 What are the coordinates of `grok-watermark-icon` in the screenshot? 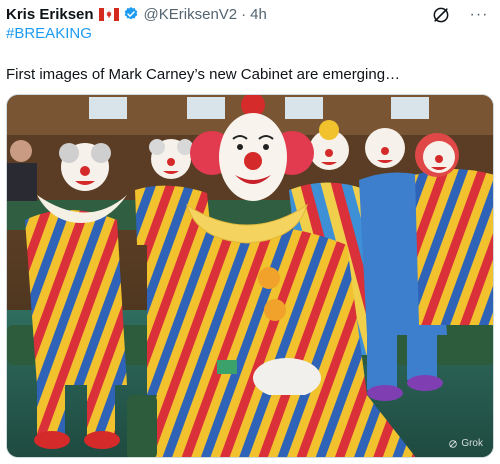 It's located at (453, 443).